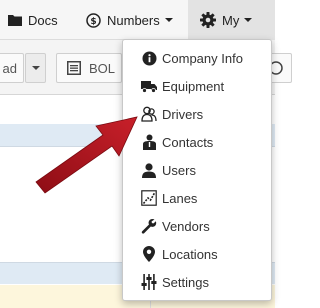 The image size is (320, 308). What do you see at coordinates (231, 20) in the screenshot?
I see `nav-my-label: My` at bounding box center [231, 20].